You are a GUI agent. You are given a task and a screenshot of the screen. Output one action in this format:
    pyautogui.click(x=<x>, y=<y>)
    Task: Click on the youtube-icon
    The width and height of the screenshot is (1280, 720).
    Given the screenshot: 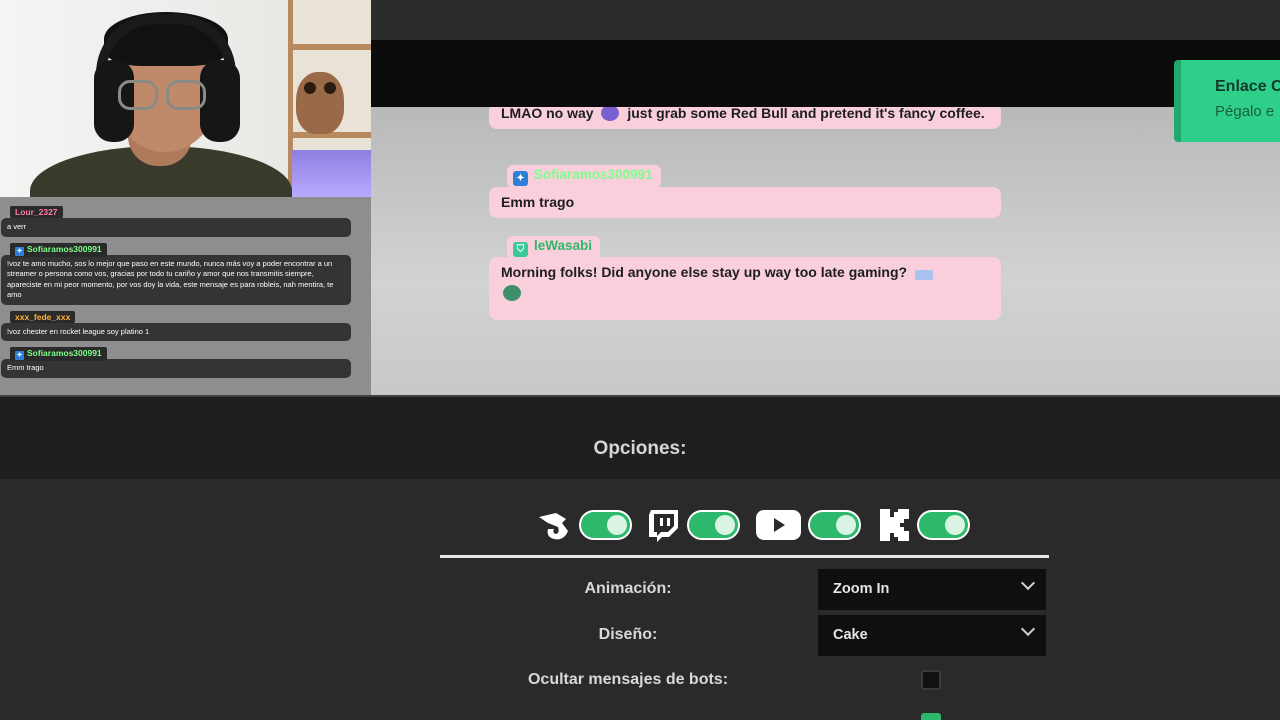 What is the action you would take?
    pyautogui.click(x=778, y=525)
    